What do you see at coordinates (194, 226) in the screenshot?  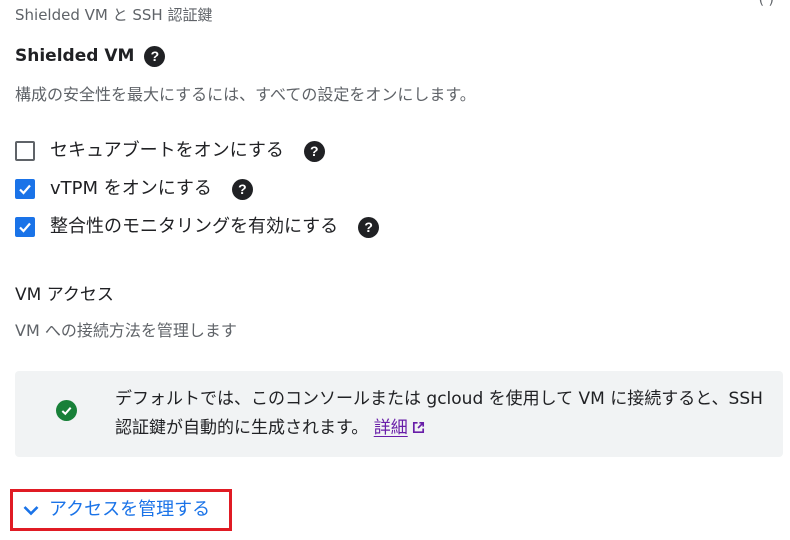 I see `integrity-monitoring-label: 整合性のモニタリングを有効にする` at bounding box center [194, 226].